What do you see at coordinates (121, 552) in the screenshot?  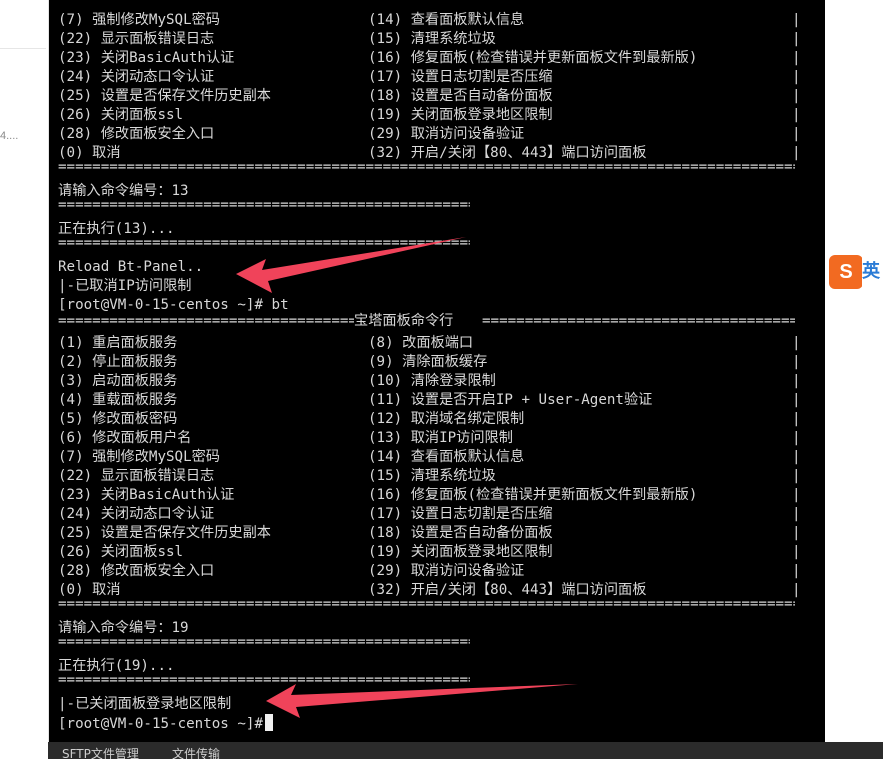 I see `menu-item-left: (26) 关闭面板ssl` at bounding box center [121, 552].